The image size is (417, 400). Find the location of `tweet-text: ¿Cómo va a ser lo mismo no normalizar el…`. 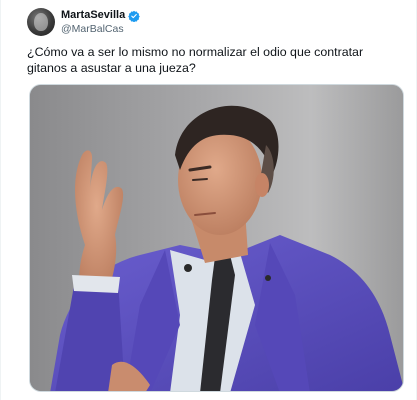

tweet-text: ¿Cómo va a ser lo mismo no normalizar el… is located at coordinates (195, 60).